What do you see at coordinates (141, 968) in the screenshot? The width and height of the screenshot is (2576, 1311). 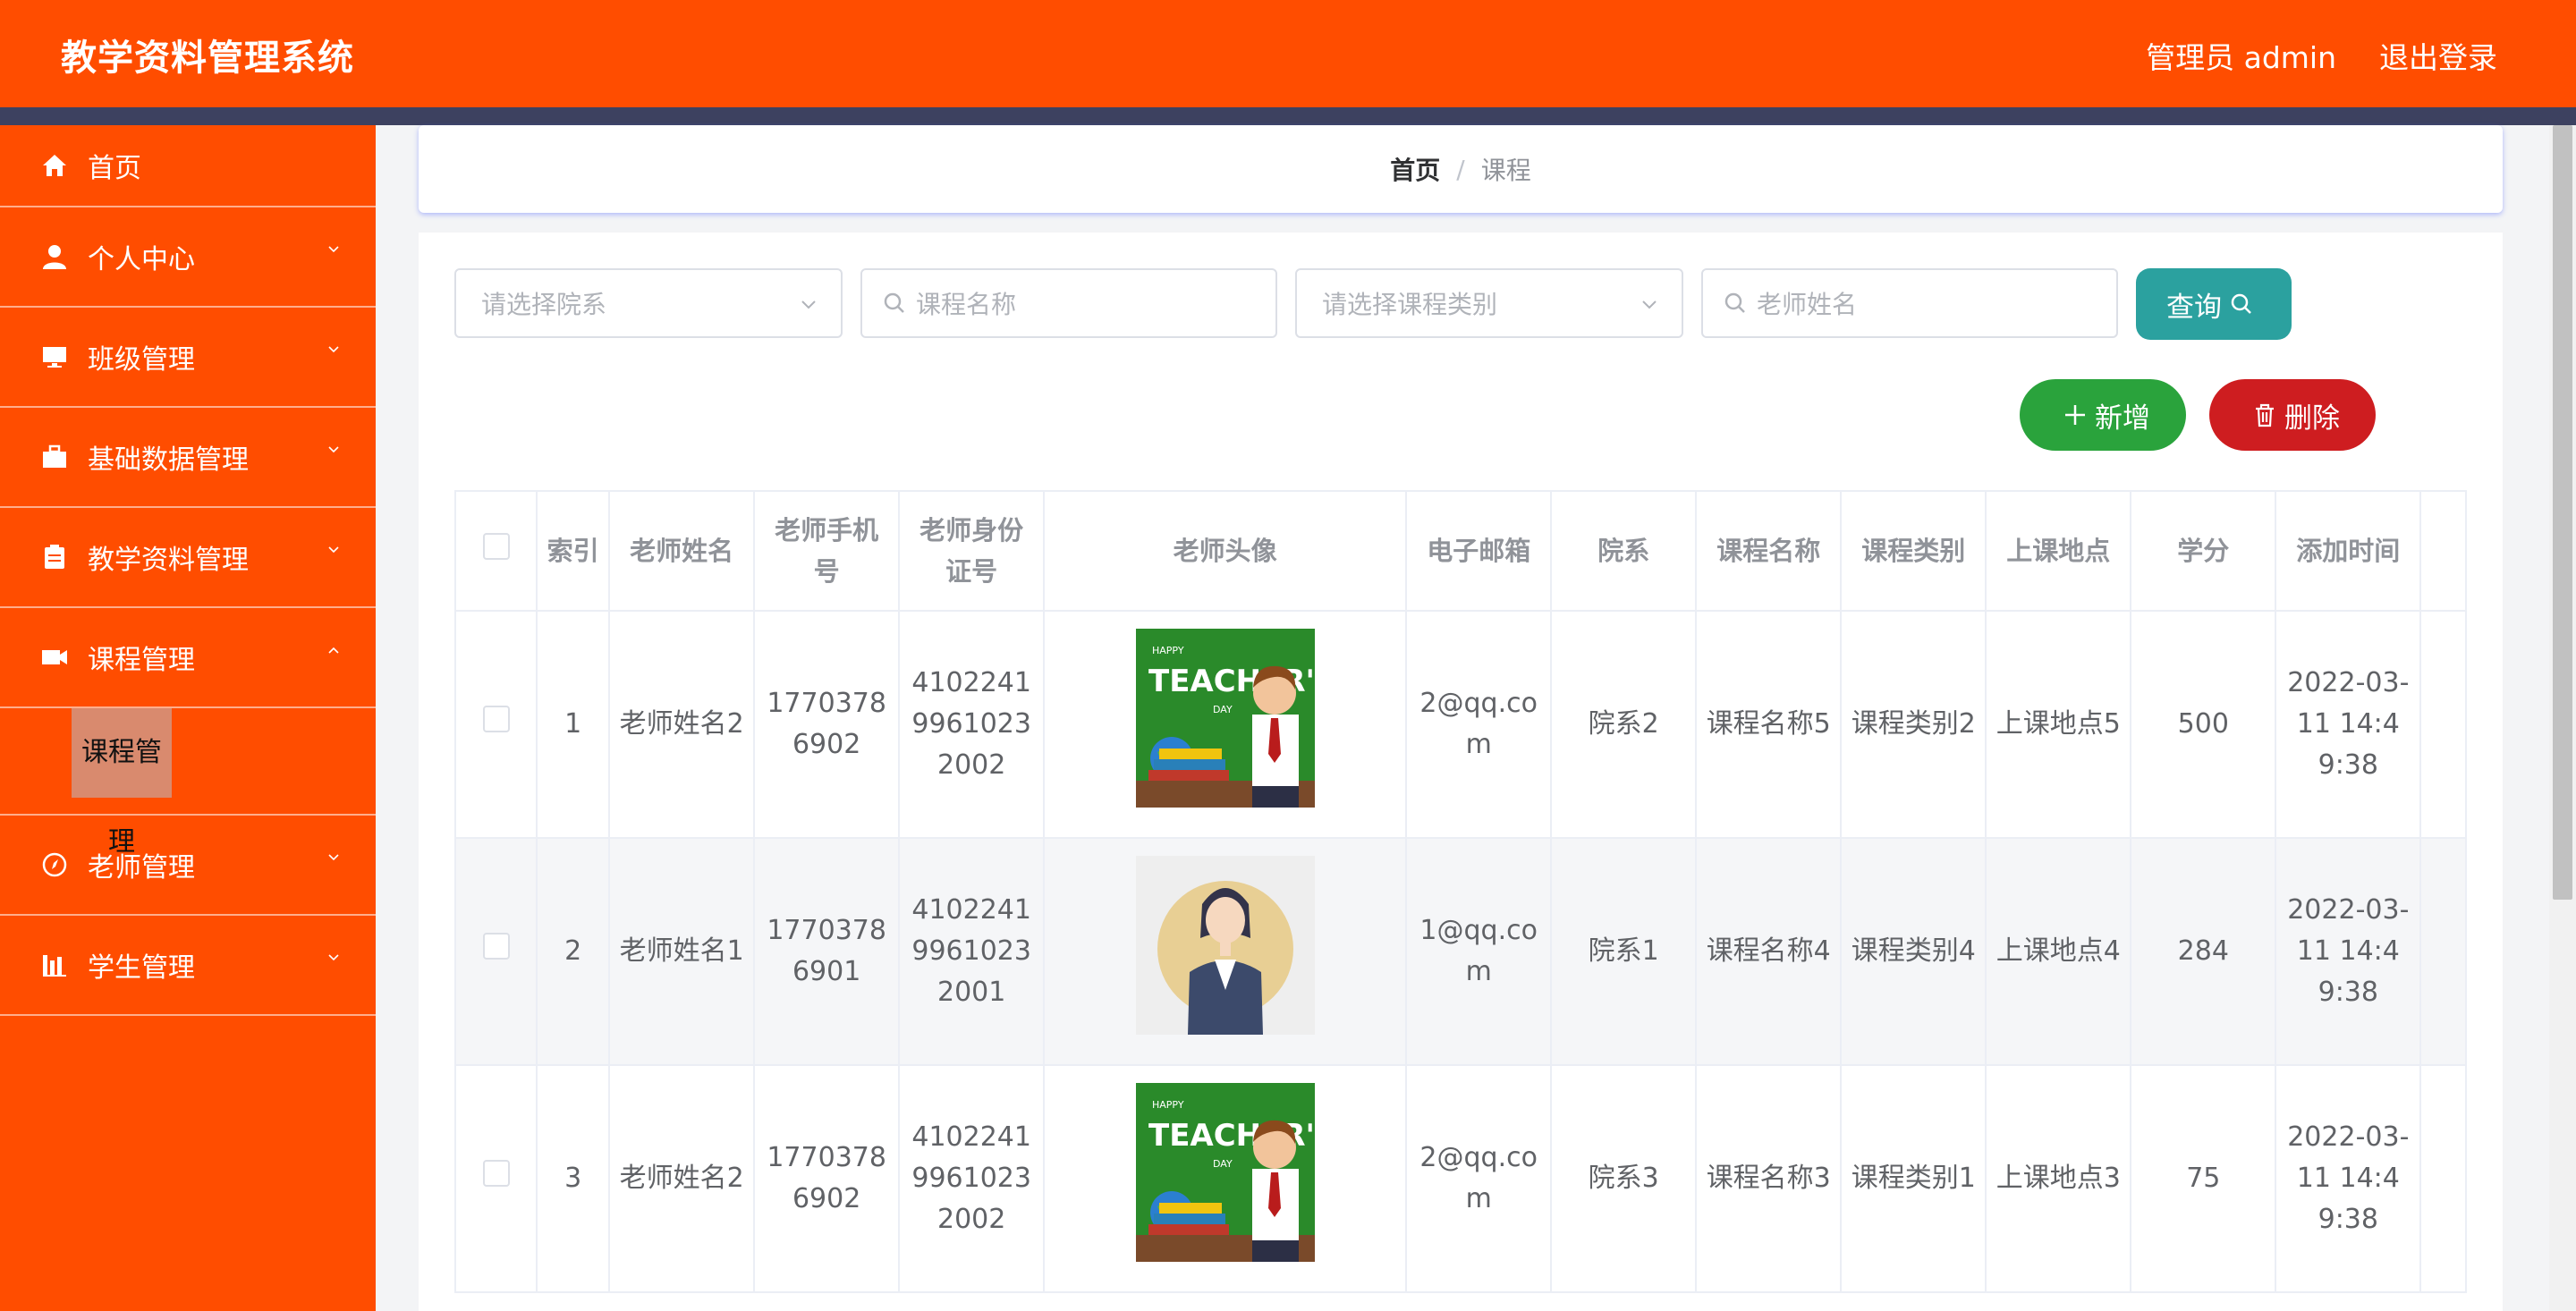 I see `sidebar-item-label: 学生管理` at bounding box center [141, 968].